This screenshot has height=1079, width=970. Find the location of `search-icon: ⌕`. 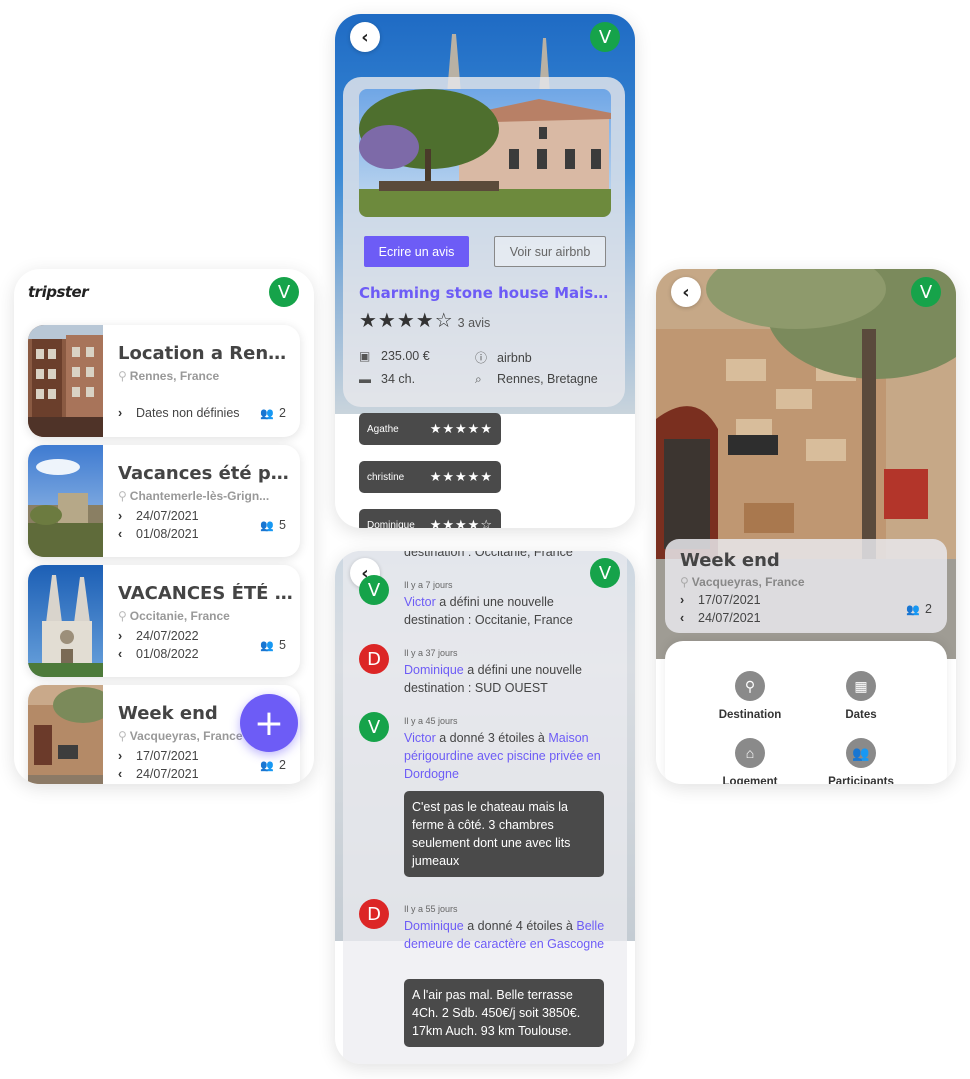

search-icon: ⌕ is located at coordinates (478, 379).